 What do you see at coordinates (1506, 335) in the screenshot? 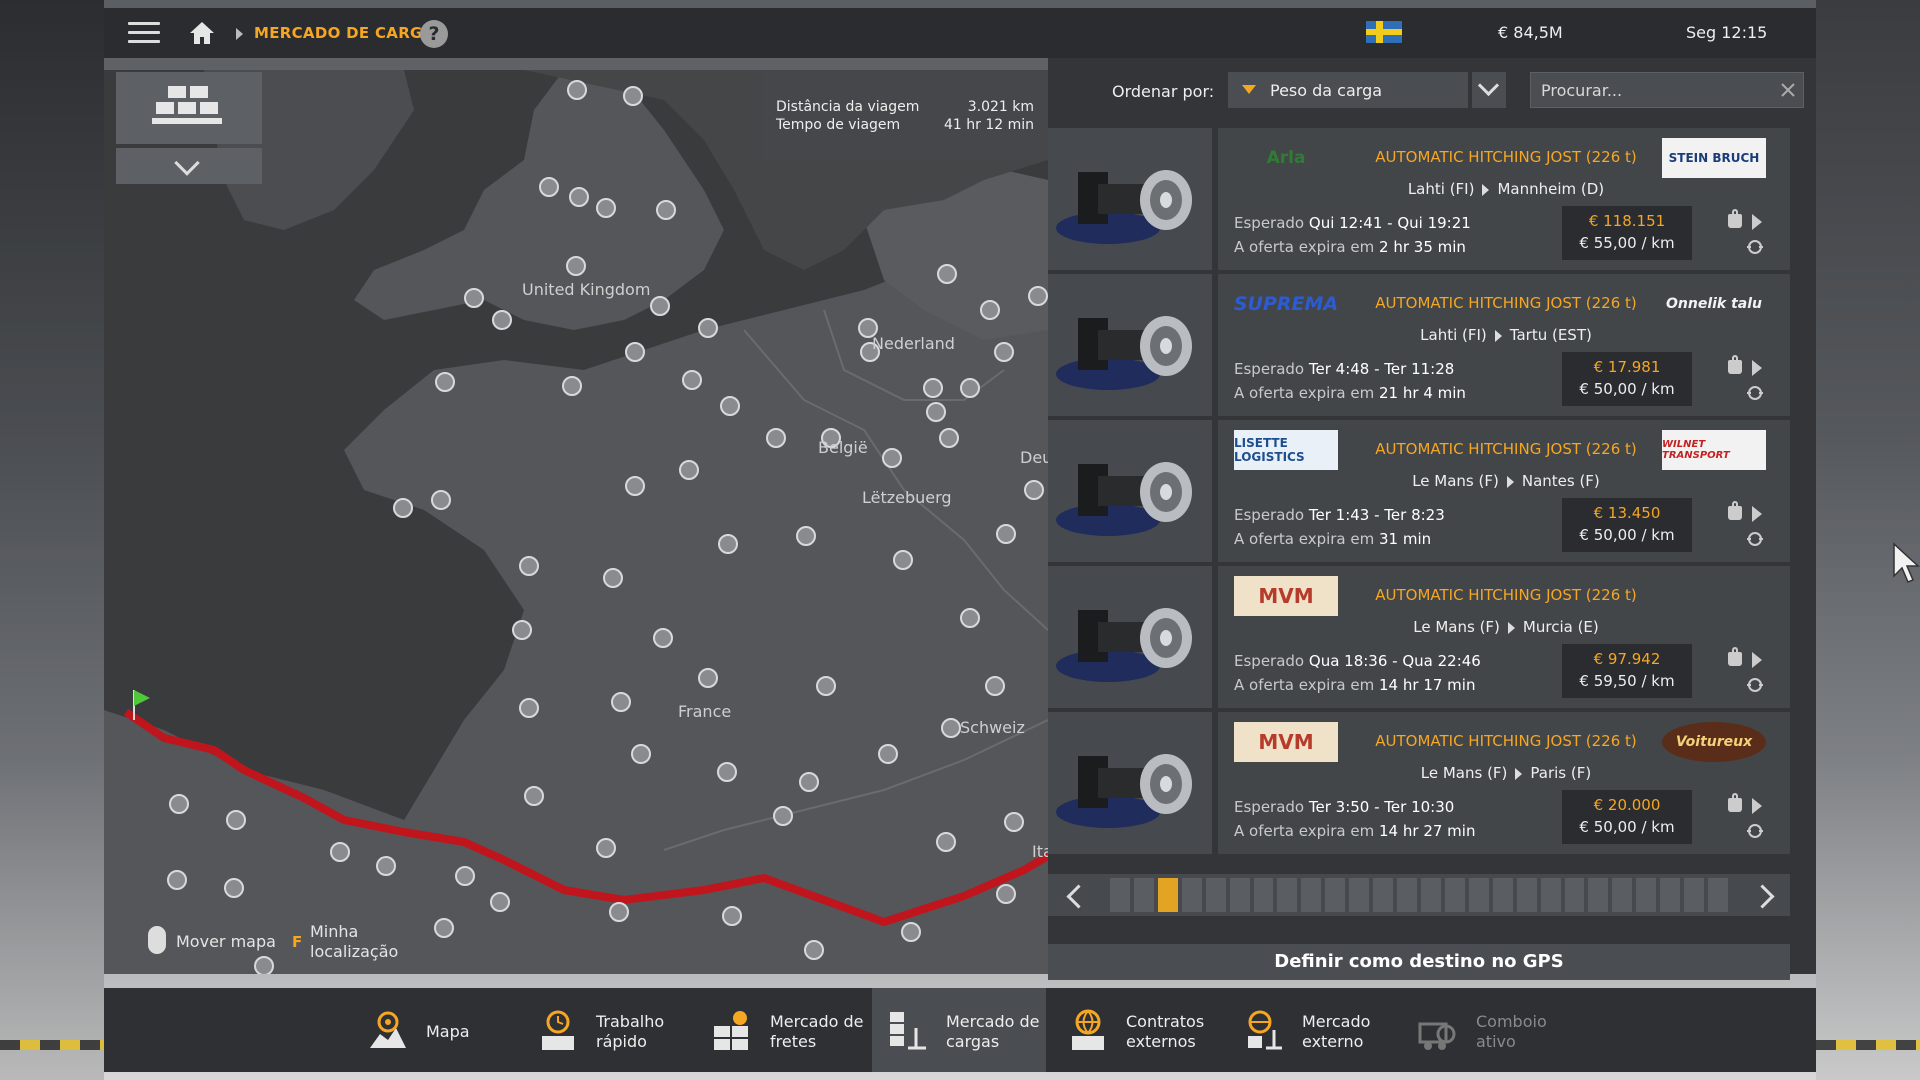
I see `route: Lahti (FI) Tartu (EST)` at bounding box center [1506, 335].